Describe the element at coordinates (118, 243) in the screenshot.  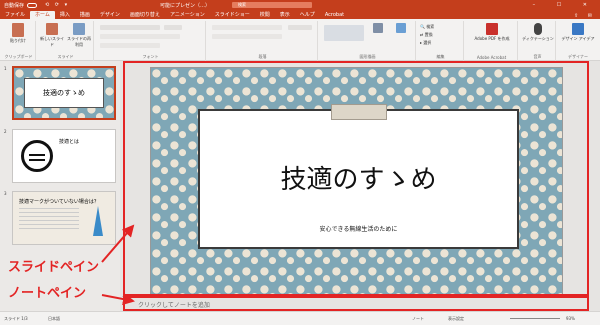
I see `slide-pane-arrow` at that location.